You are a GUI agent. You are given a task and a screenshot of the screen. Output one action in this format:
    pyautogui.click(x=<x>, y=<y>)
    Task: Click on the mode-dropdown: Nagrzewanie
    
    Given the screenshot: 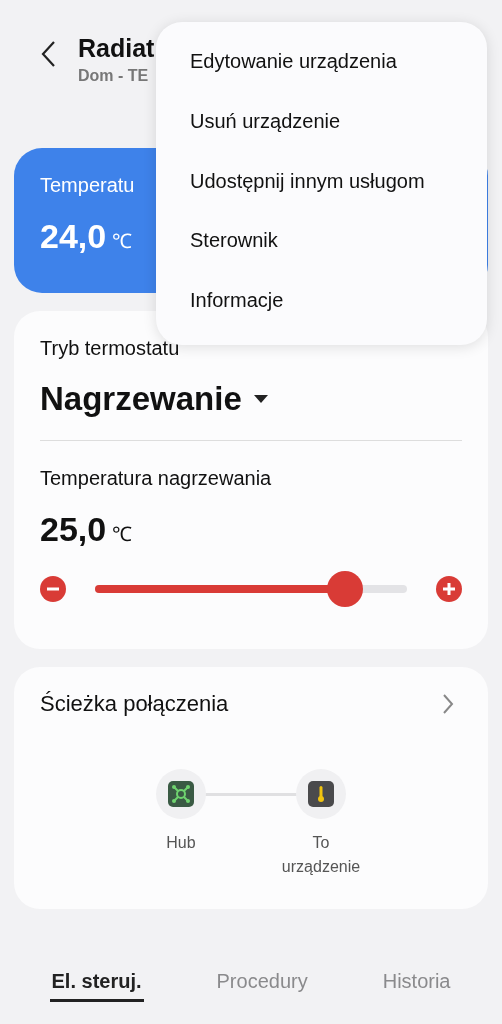 What is the action you would take?
    pyautogui.click(x=154, y=399)
    